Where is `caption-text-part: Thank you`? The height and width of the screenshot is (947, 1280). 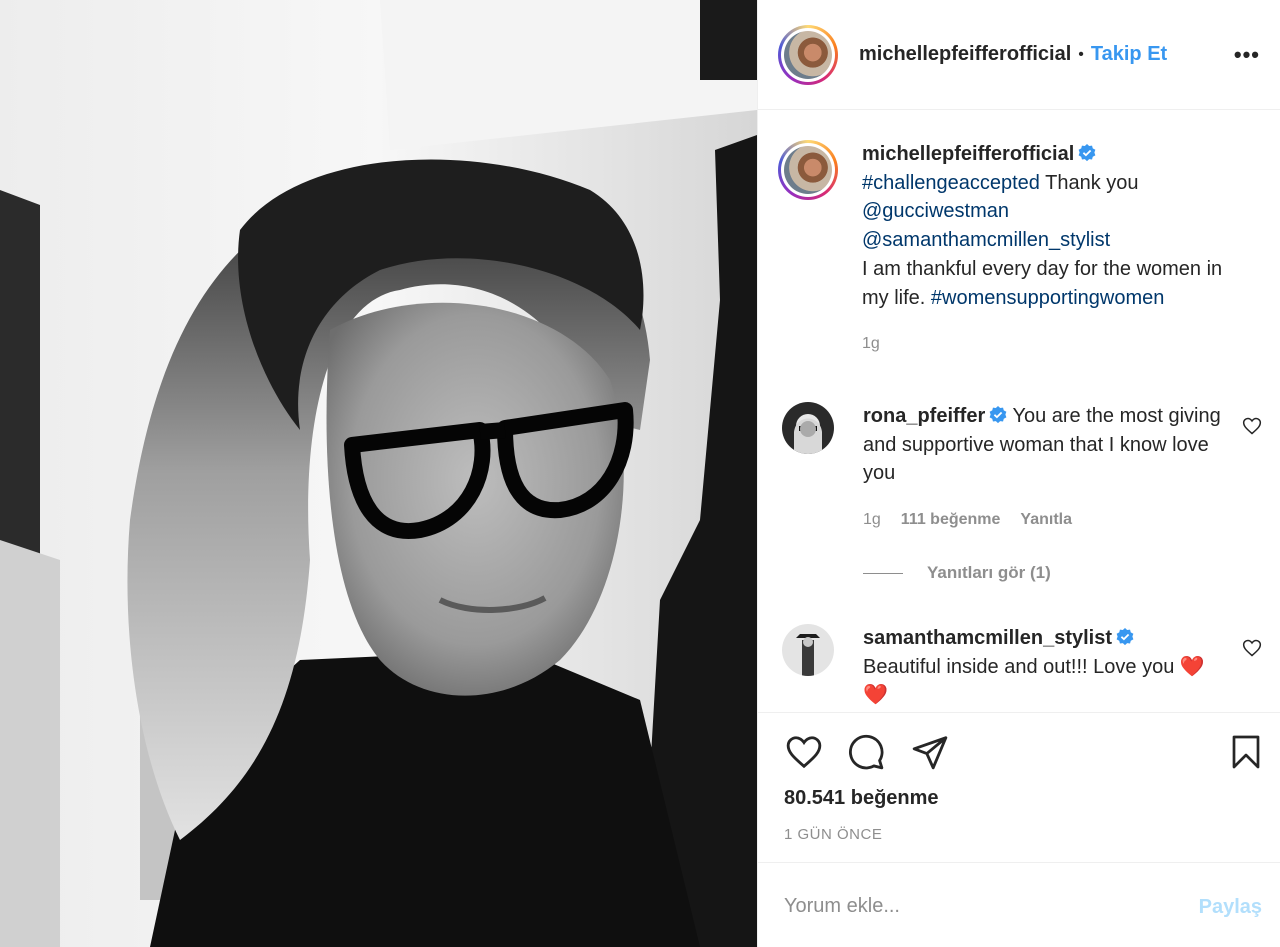
caption-text-part: Thank you is located at coordinates (1089, 182).